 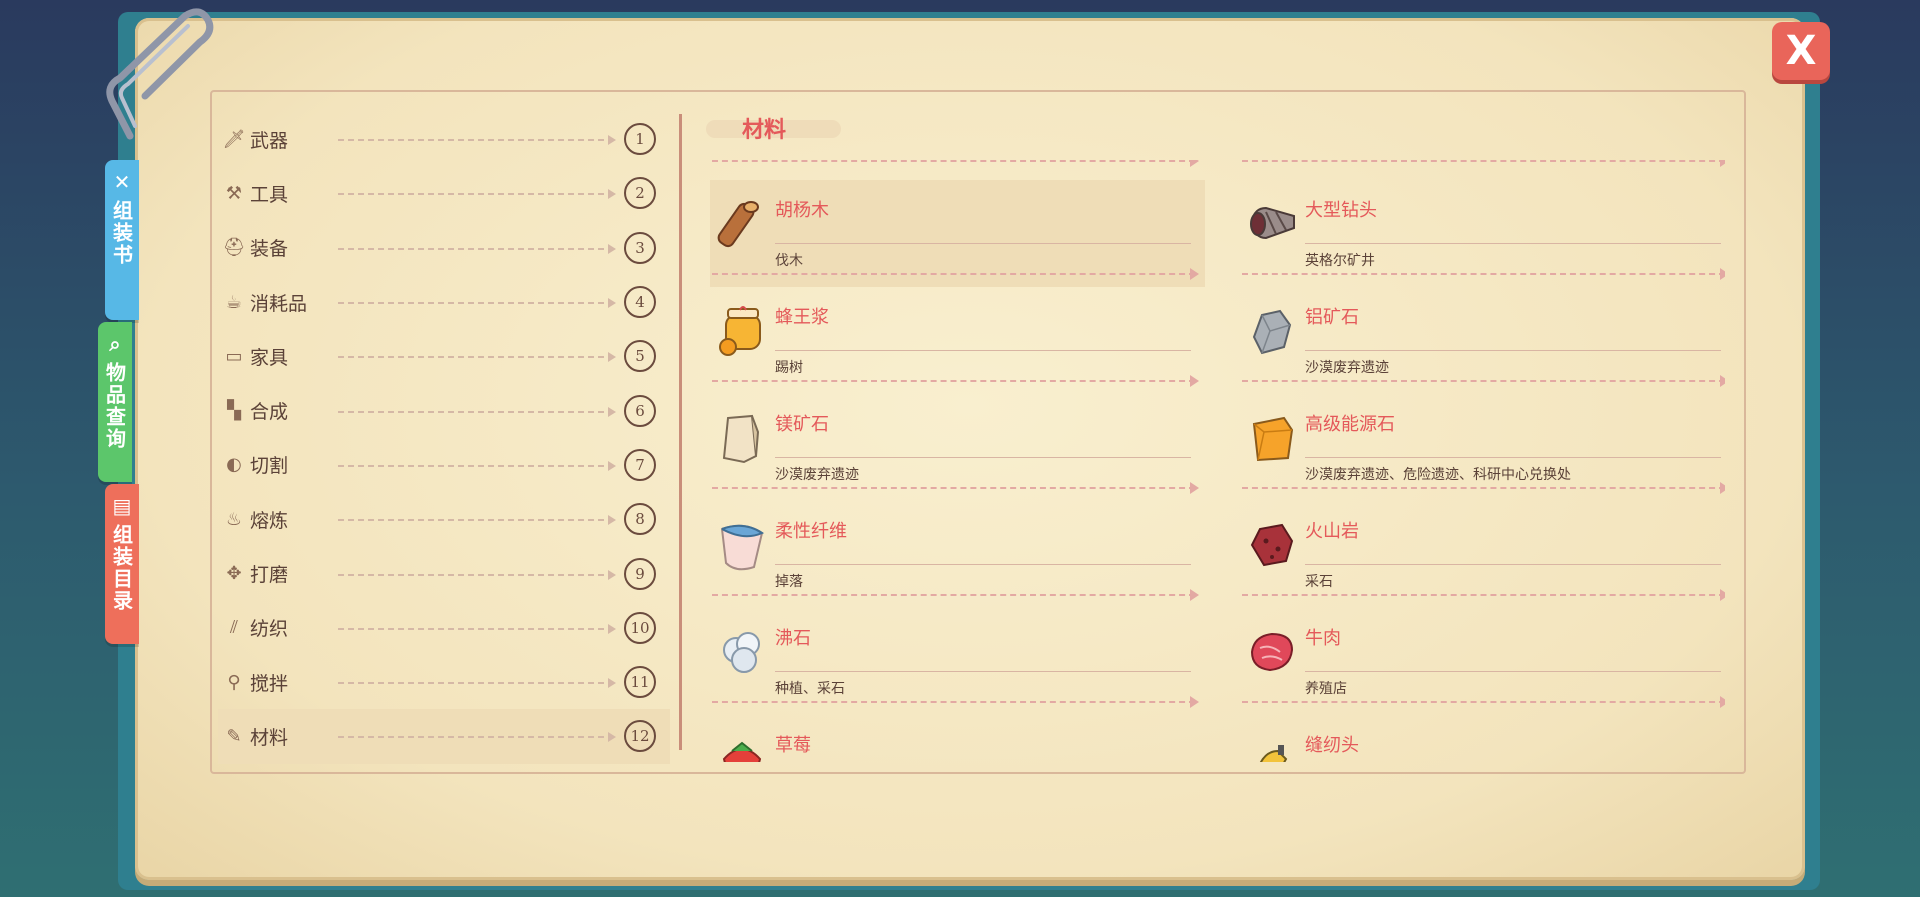 I want to click on fiber-roll-icon, so click(x=742, y=547).